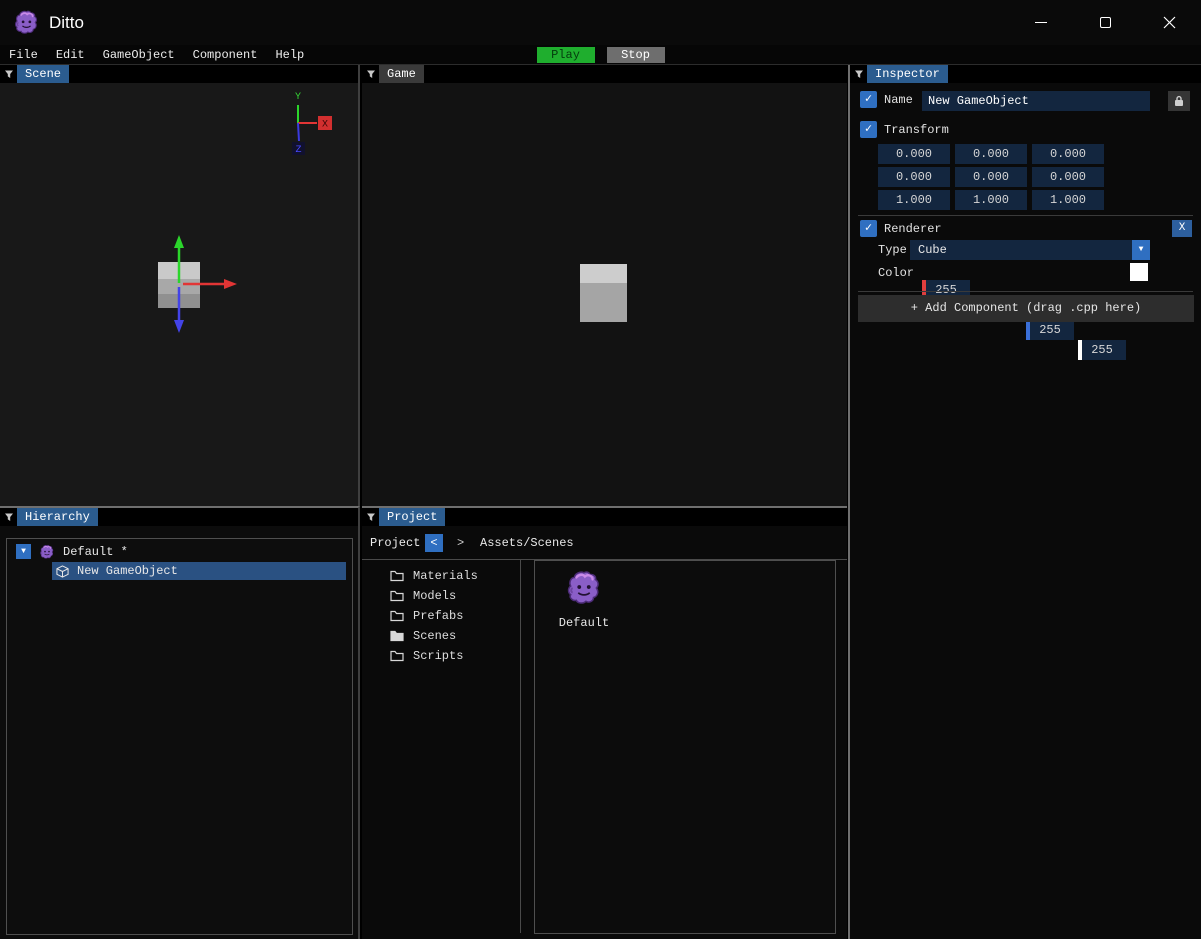  What do you see at coordinates (401, 74) in the screenshot?
I see `tab-game: Game` at bounding box center [401, 74].